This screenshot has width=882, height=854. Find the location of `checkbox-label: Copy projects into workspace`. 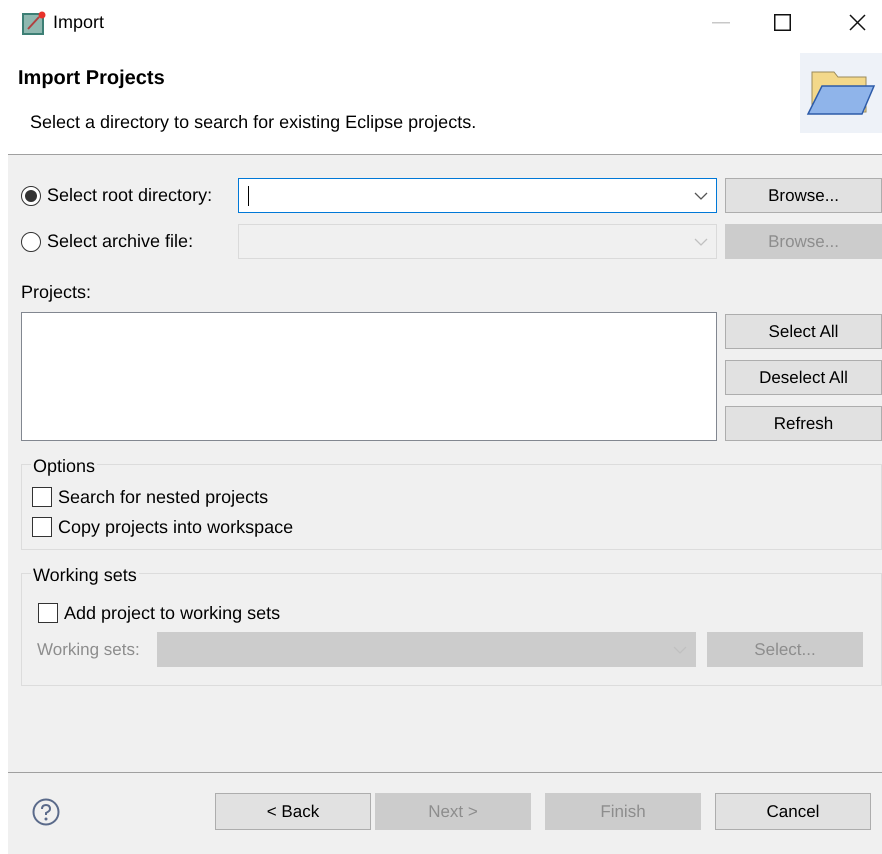

checkbox-label: Copy projects into workspace is located at coordinates (176, 527).